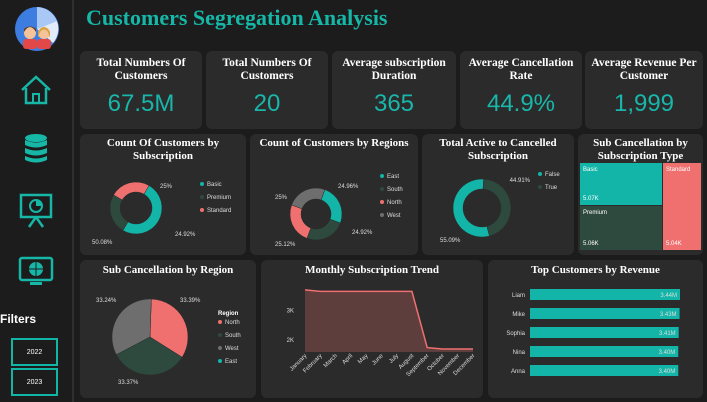 This screenshot has height=402, width=707. What do you see at coordinates (519, 353) in the screenshot?
I see `bar-category-label: Nina` at bounding box center [519, 353].